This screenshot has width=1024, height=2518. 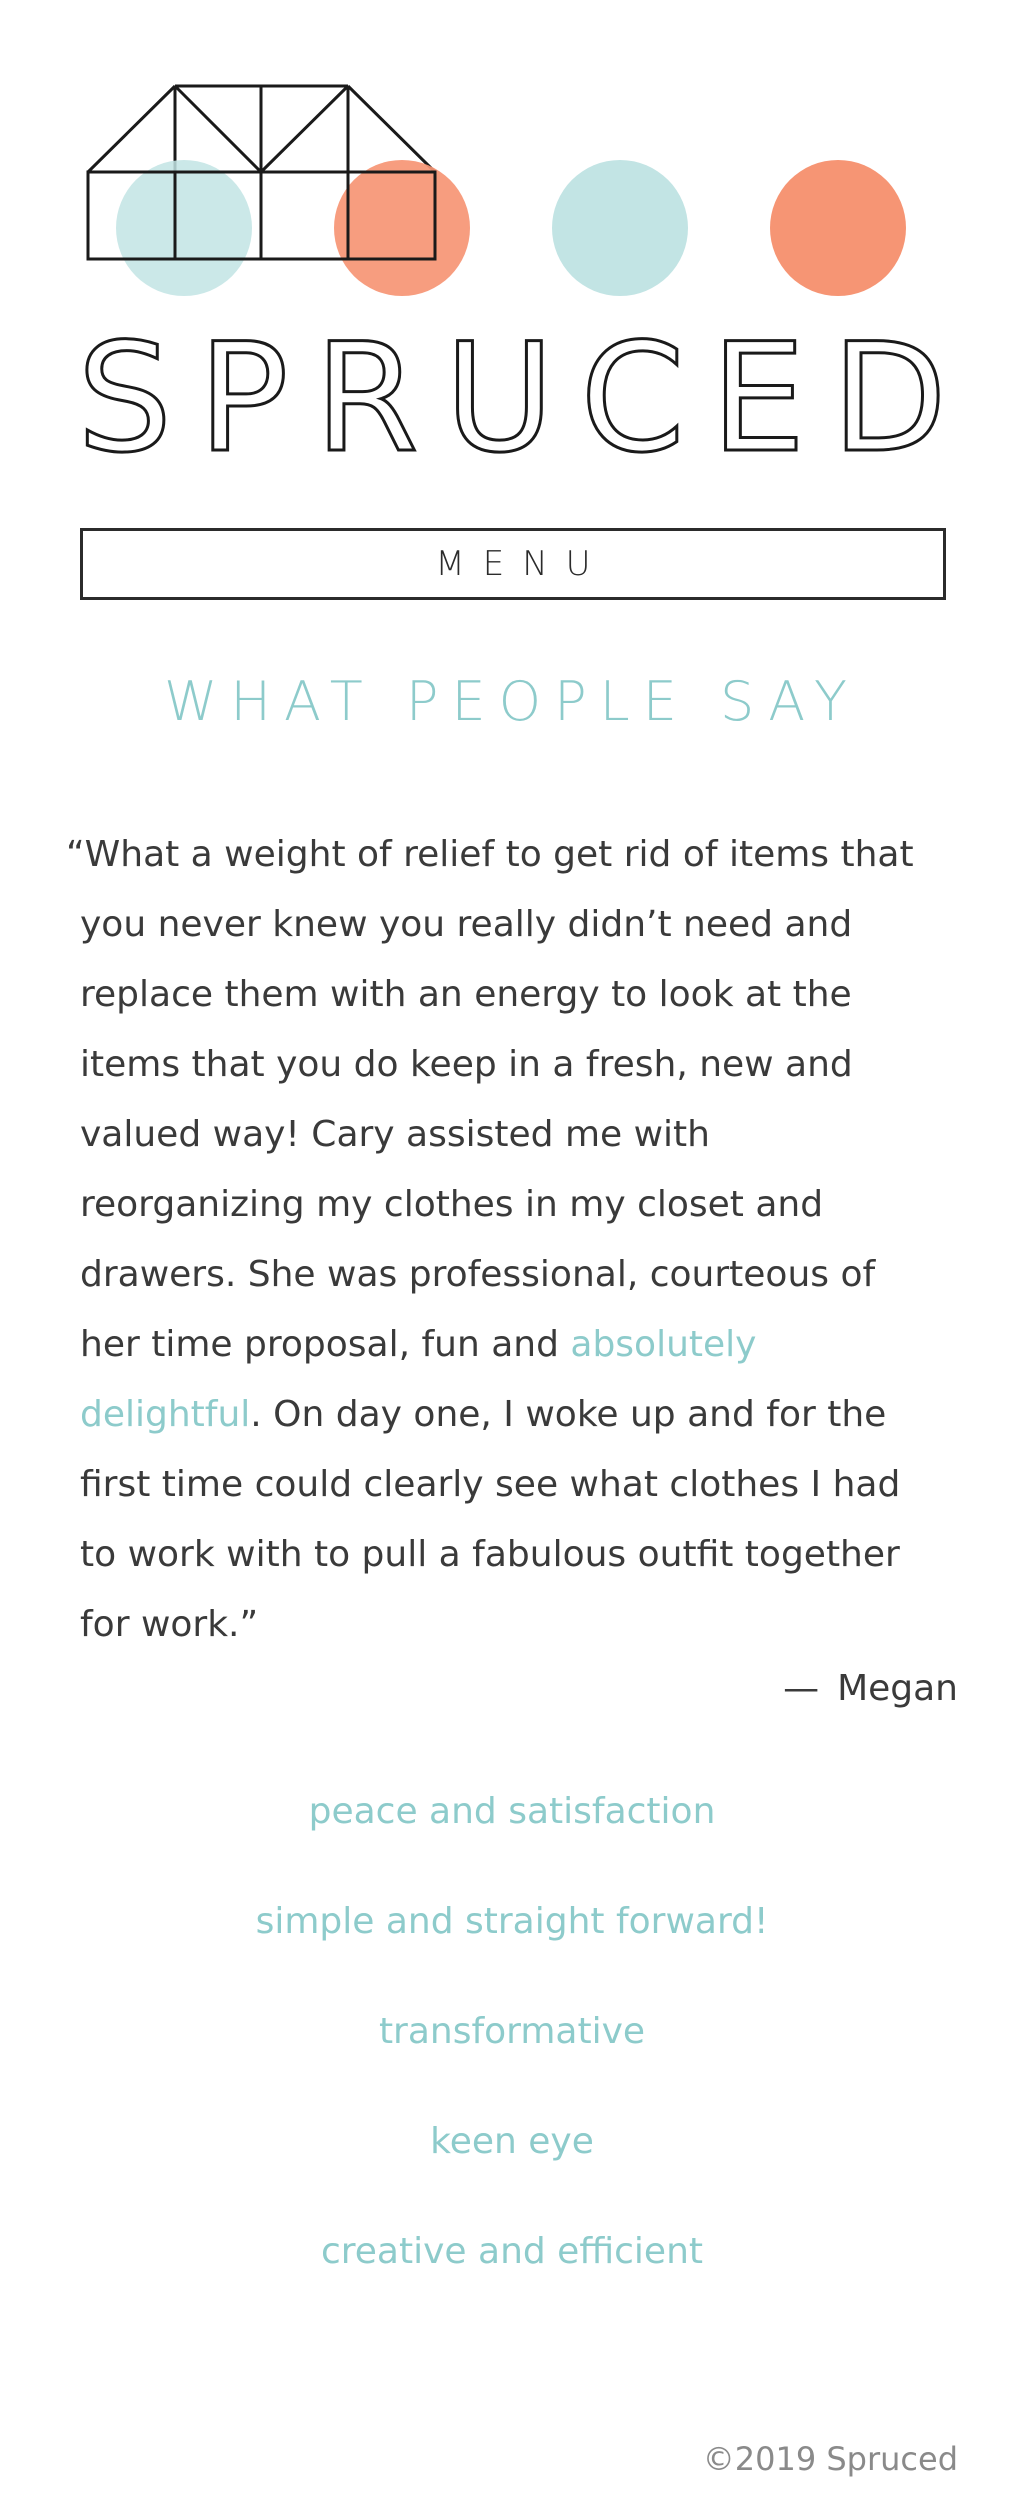 I want to click on testimonial-link-simple: simple and straight forward!, so click(x=512, y=1921).